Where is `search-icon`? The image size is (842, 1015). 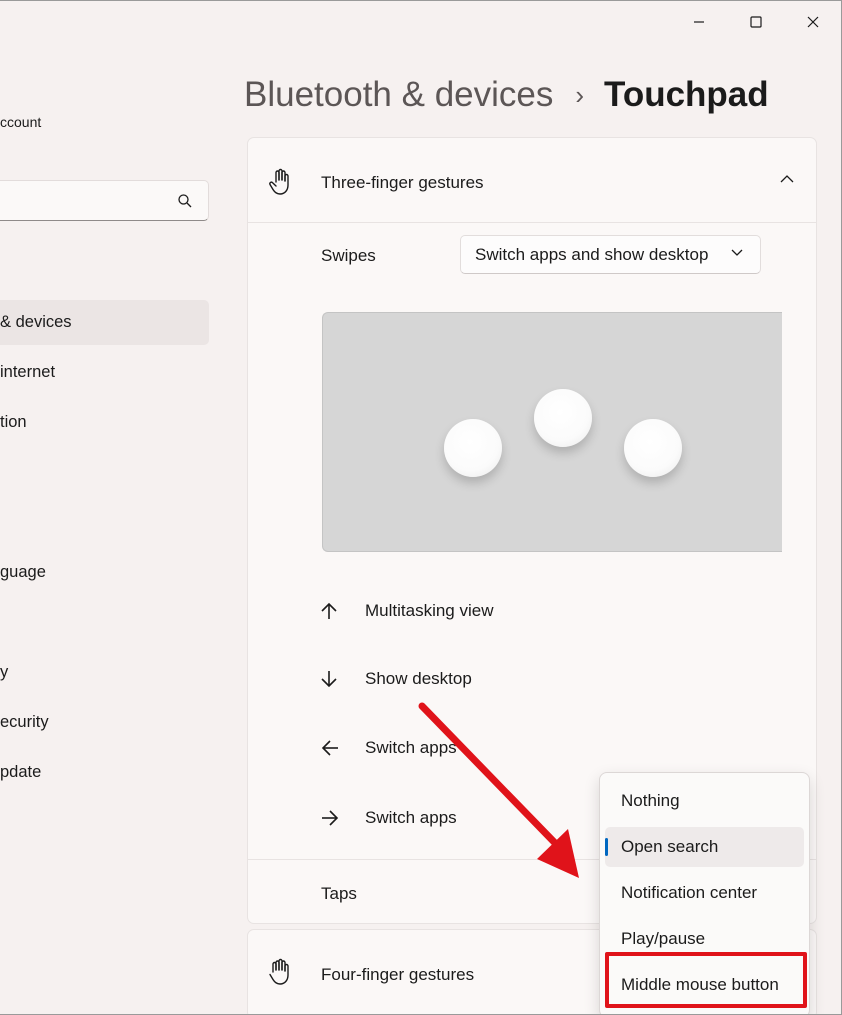
search-icon is located at coordinates (185, 201).